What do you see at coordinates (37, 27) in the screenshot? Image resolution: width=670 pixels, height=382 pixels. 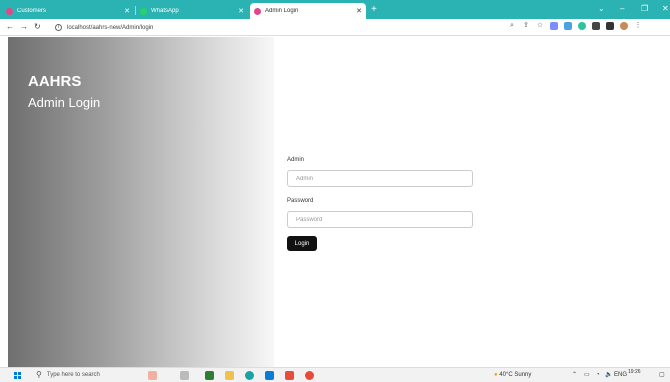 I see `reload-icon: ↻` at bounding box center [37, 27].